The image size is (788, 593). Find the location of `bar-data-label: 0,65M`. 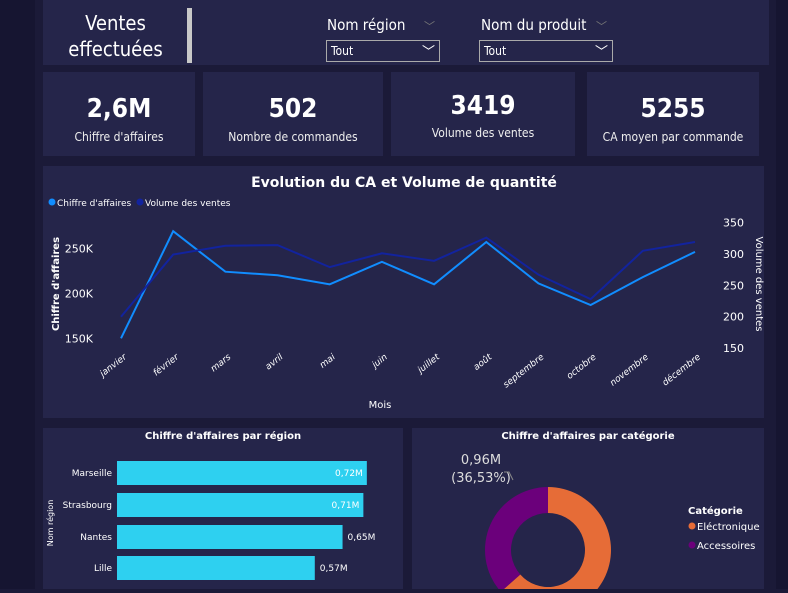

bar-data-label: 0,65M is located at coordinates (362, 538).